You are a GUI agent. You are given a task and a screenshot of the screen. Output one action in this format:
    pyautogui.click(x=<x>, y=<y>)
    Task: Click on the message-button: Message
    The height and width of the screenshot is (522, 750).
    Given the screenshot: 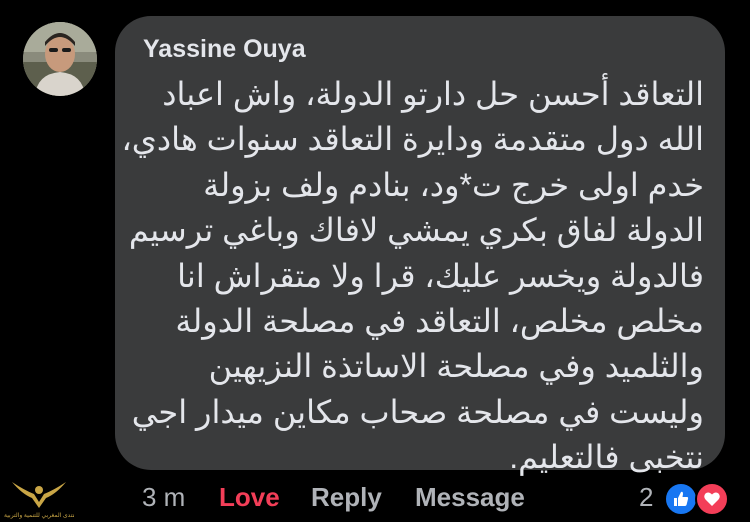 What is the action you would take?
    pyautogui.click(x=470, y=497)
    